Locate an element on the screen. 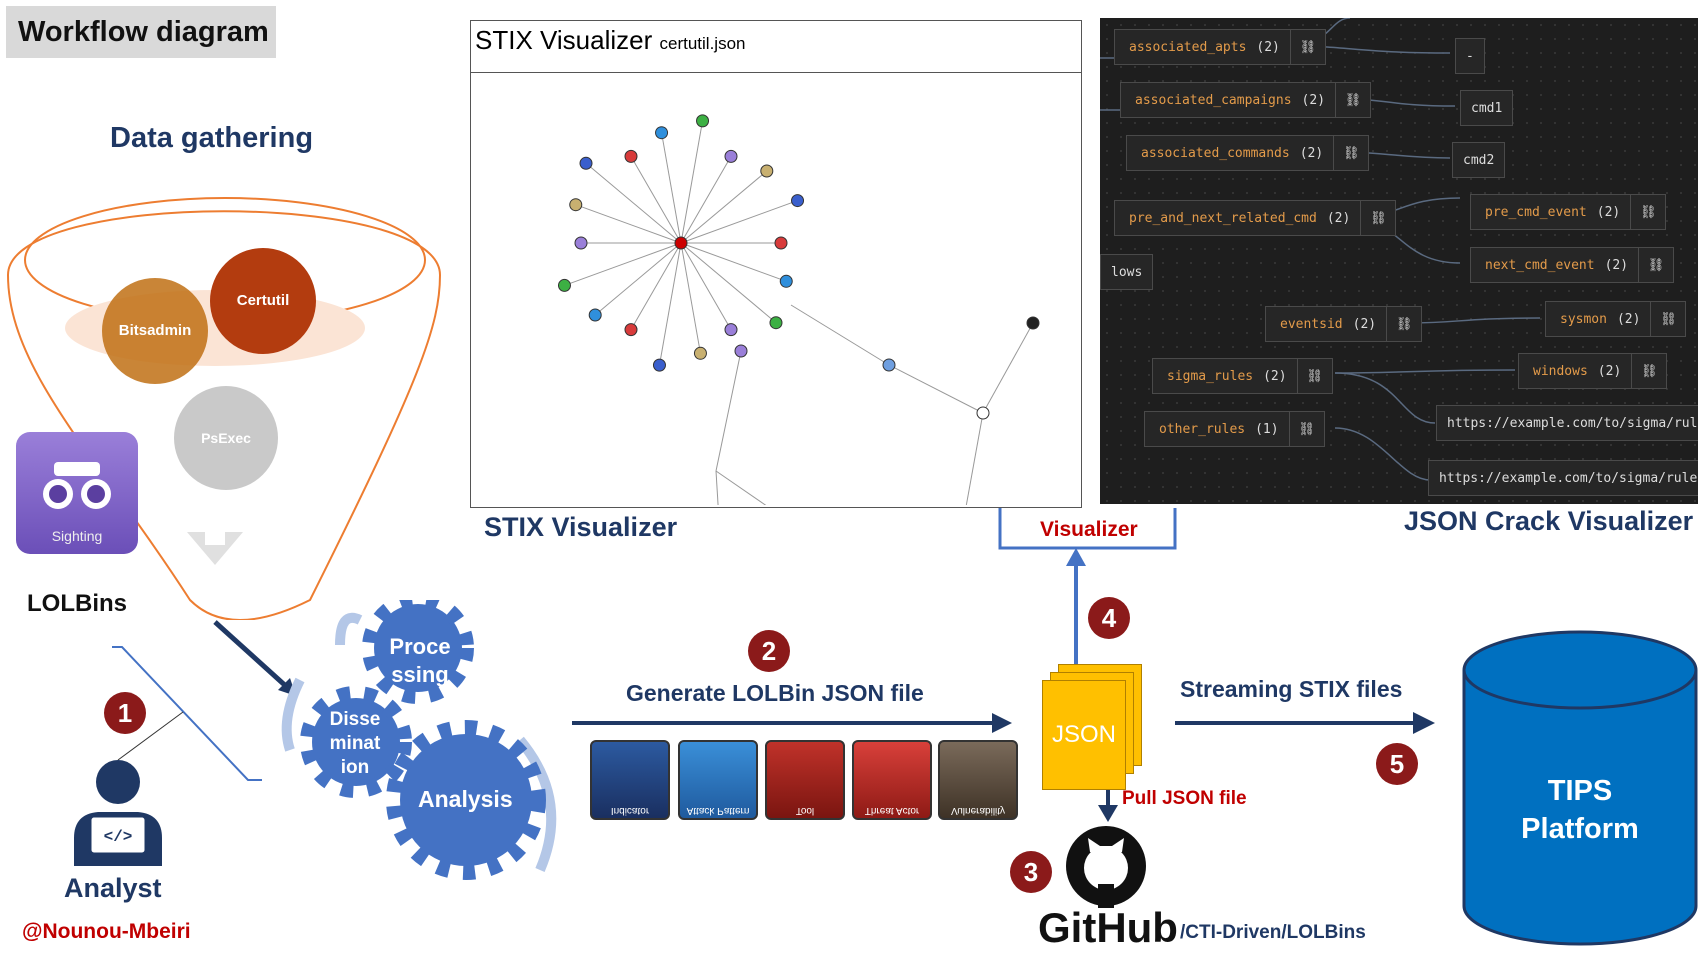 This screenshot has height=960, width=1706. json-file-icon: JSON is located at coordinates (1084, 735).